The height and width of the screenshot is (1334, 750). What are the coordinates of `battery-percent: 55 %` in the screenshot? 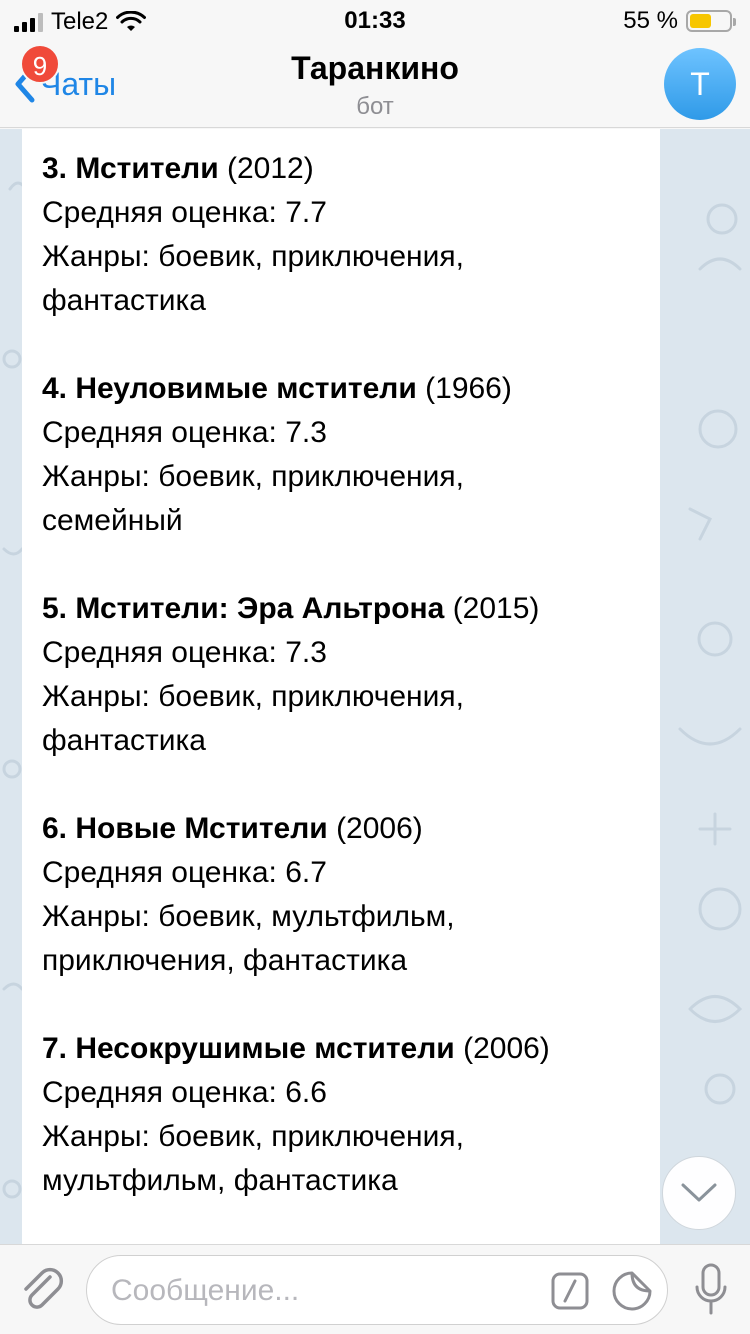 It's located at (650, 20).